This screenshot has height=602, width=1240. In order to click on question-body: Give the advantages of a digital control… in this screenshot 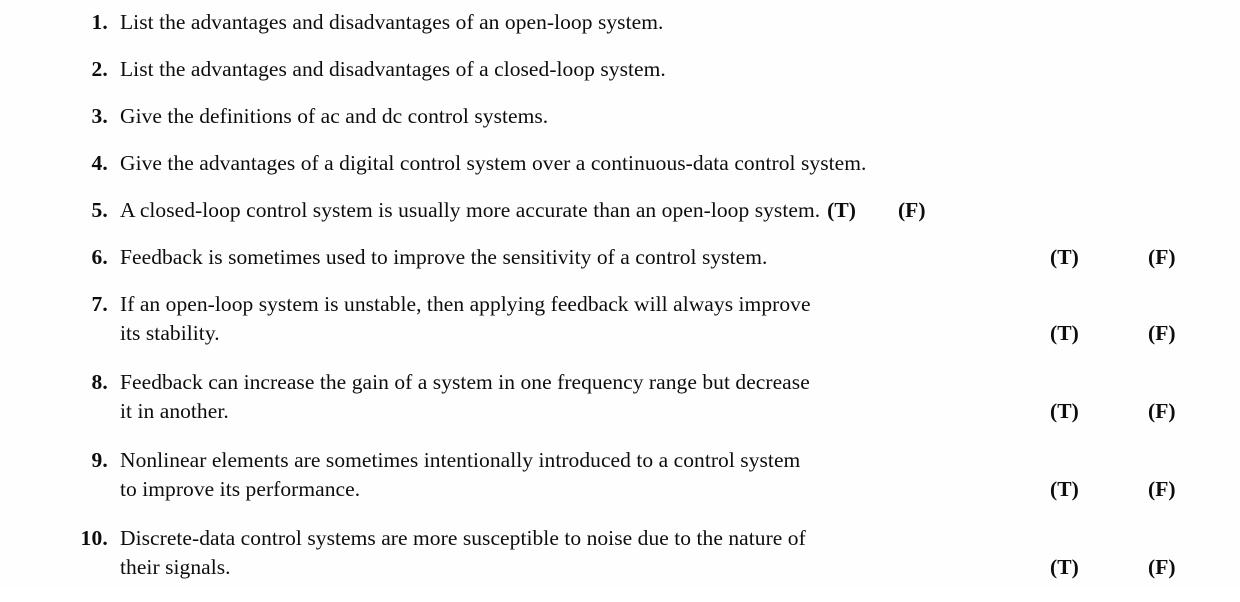, I will do `click(665, 163)`.